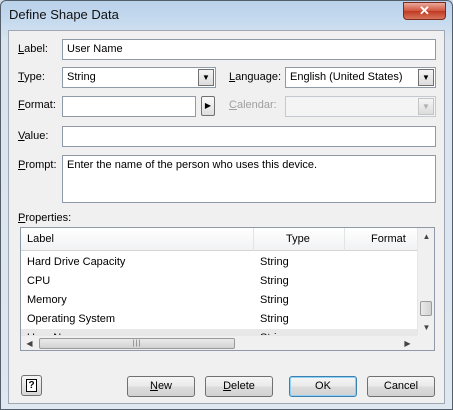  Describe the element at coordinates (425, 282) in the screenshot. I see `vertical-scrollbar: ▲ ▼` at that location.